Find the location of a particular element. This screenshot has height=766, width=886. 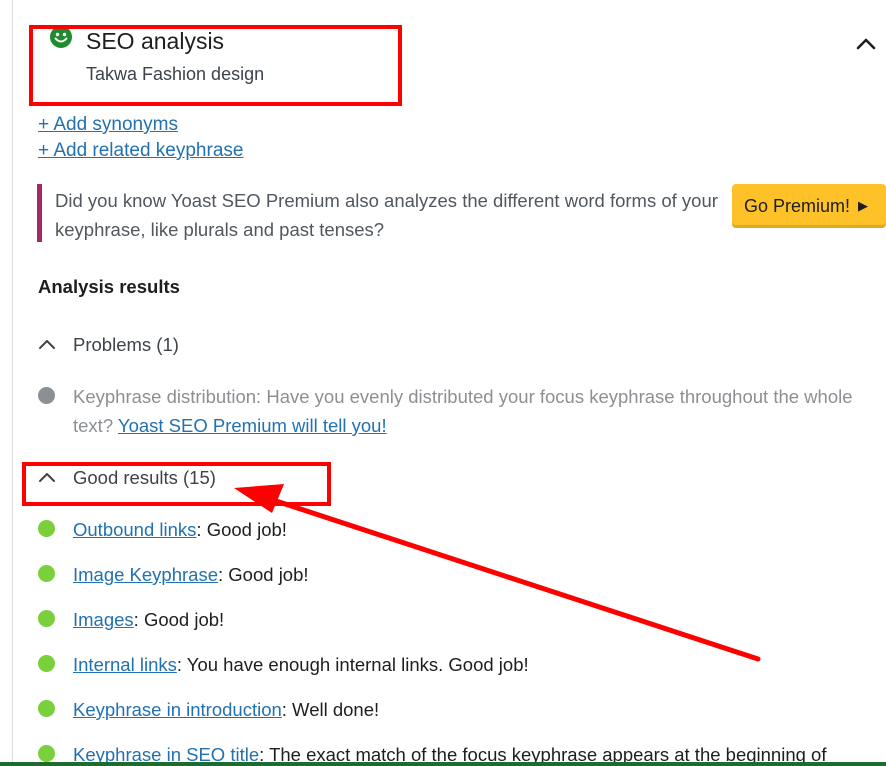

analysis-results-heading: Analysis results is located at coordinates (109, 286).